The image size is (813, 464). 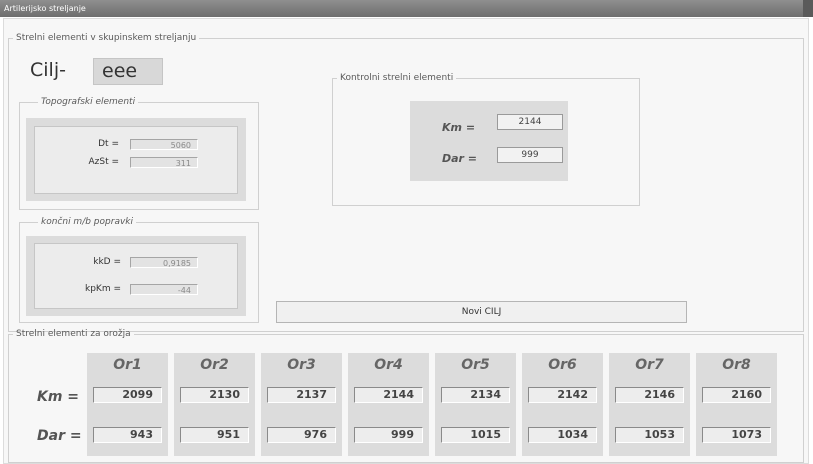 What do you see at coordinates (736, 404) in the screenshot?
I see `weapon-column: Or8 2160 1073` at bounding box center [736, 404].